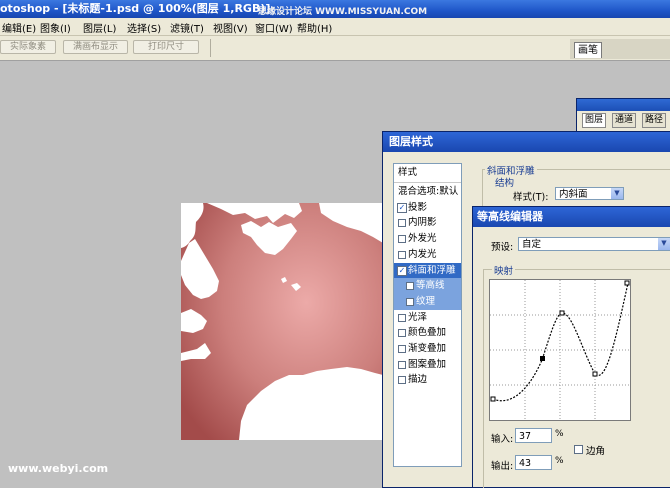  I want to click on options-separator, so click(210, 48).